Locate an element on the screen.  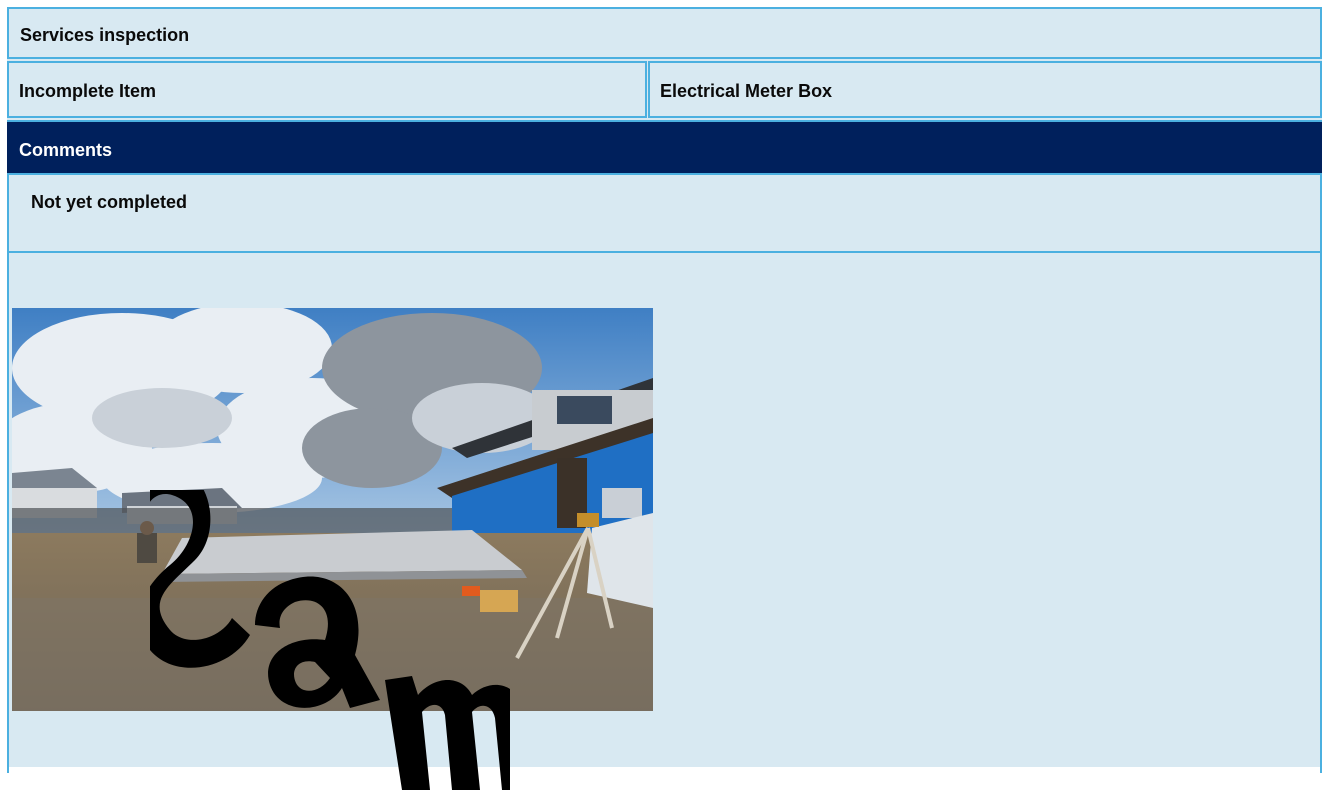
item-value: Electrical Meter Box is located at coordinates (746, 91).